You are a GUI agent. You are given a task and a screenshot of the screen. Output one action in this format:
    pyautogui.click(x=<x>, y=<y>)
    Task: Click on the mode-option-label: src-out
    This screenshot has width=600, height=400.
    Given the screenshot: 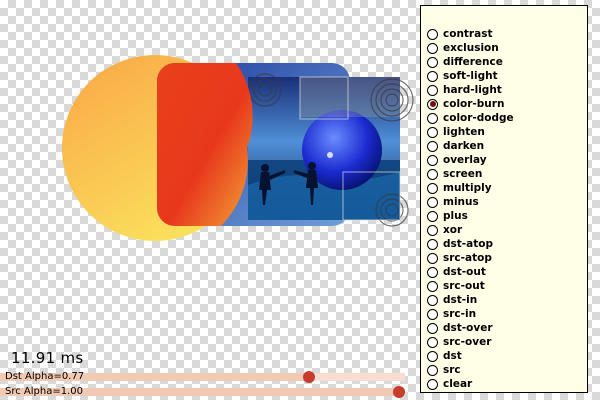 What is the action you would take?
    pyautogui.click(x=464, y=286)
    